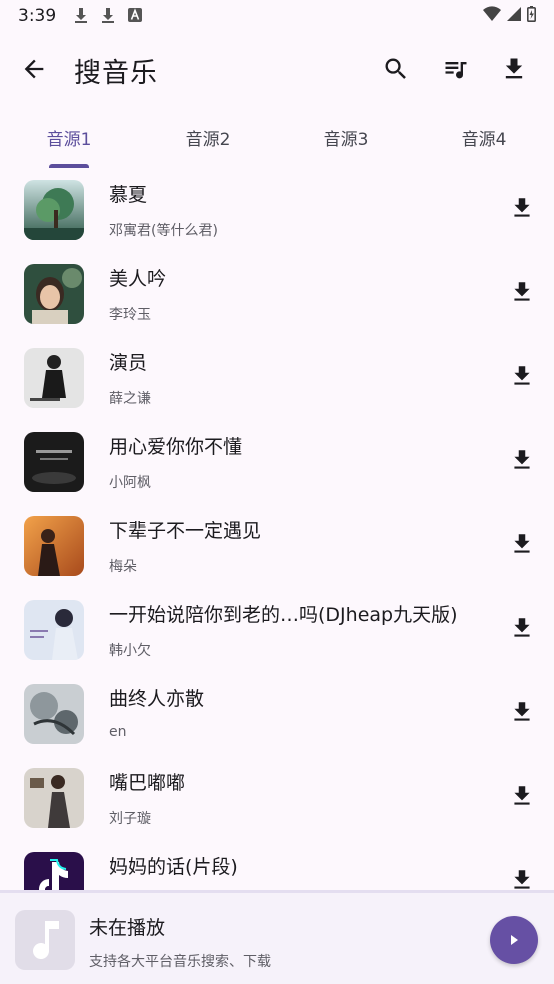  Describe the element at coordinates (135, 16) in the screenshot. I see `text-a-icon` at that location.